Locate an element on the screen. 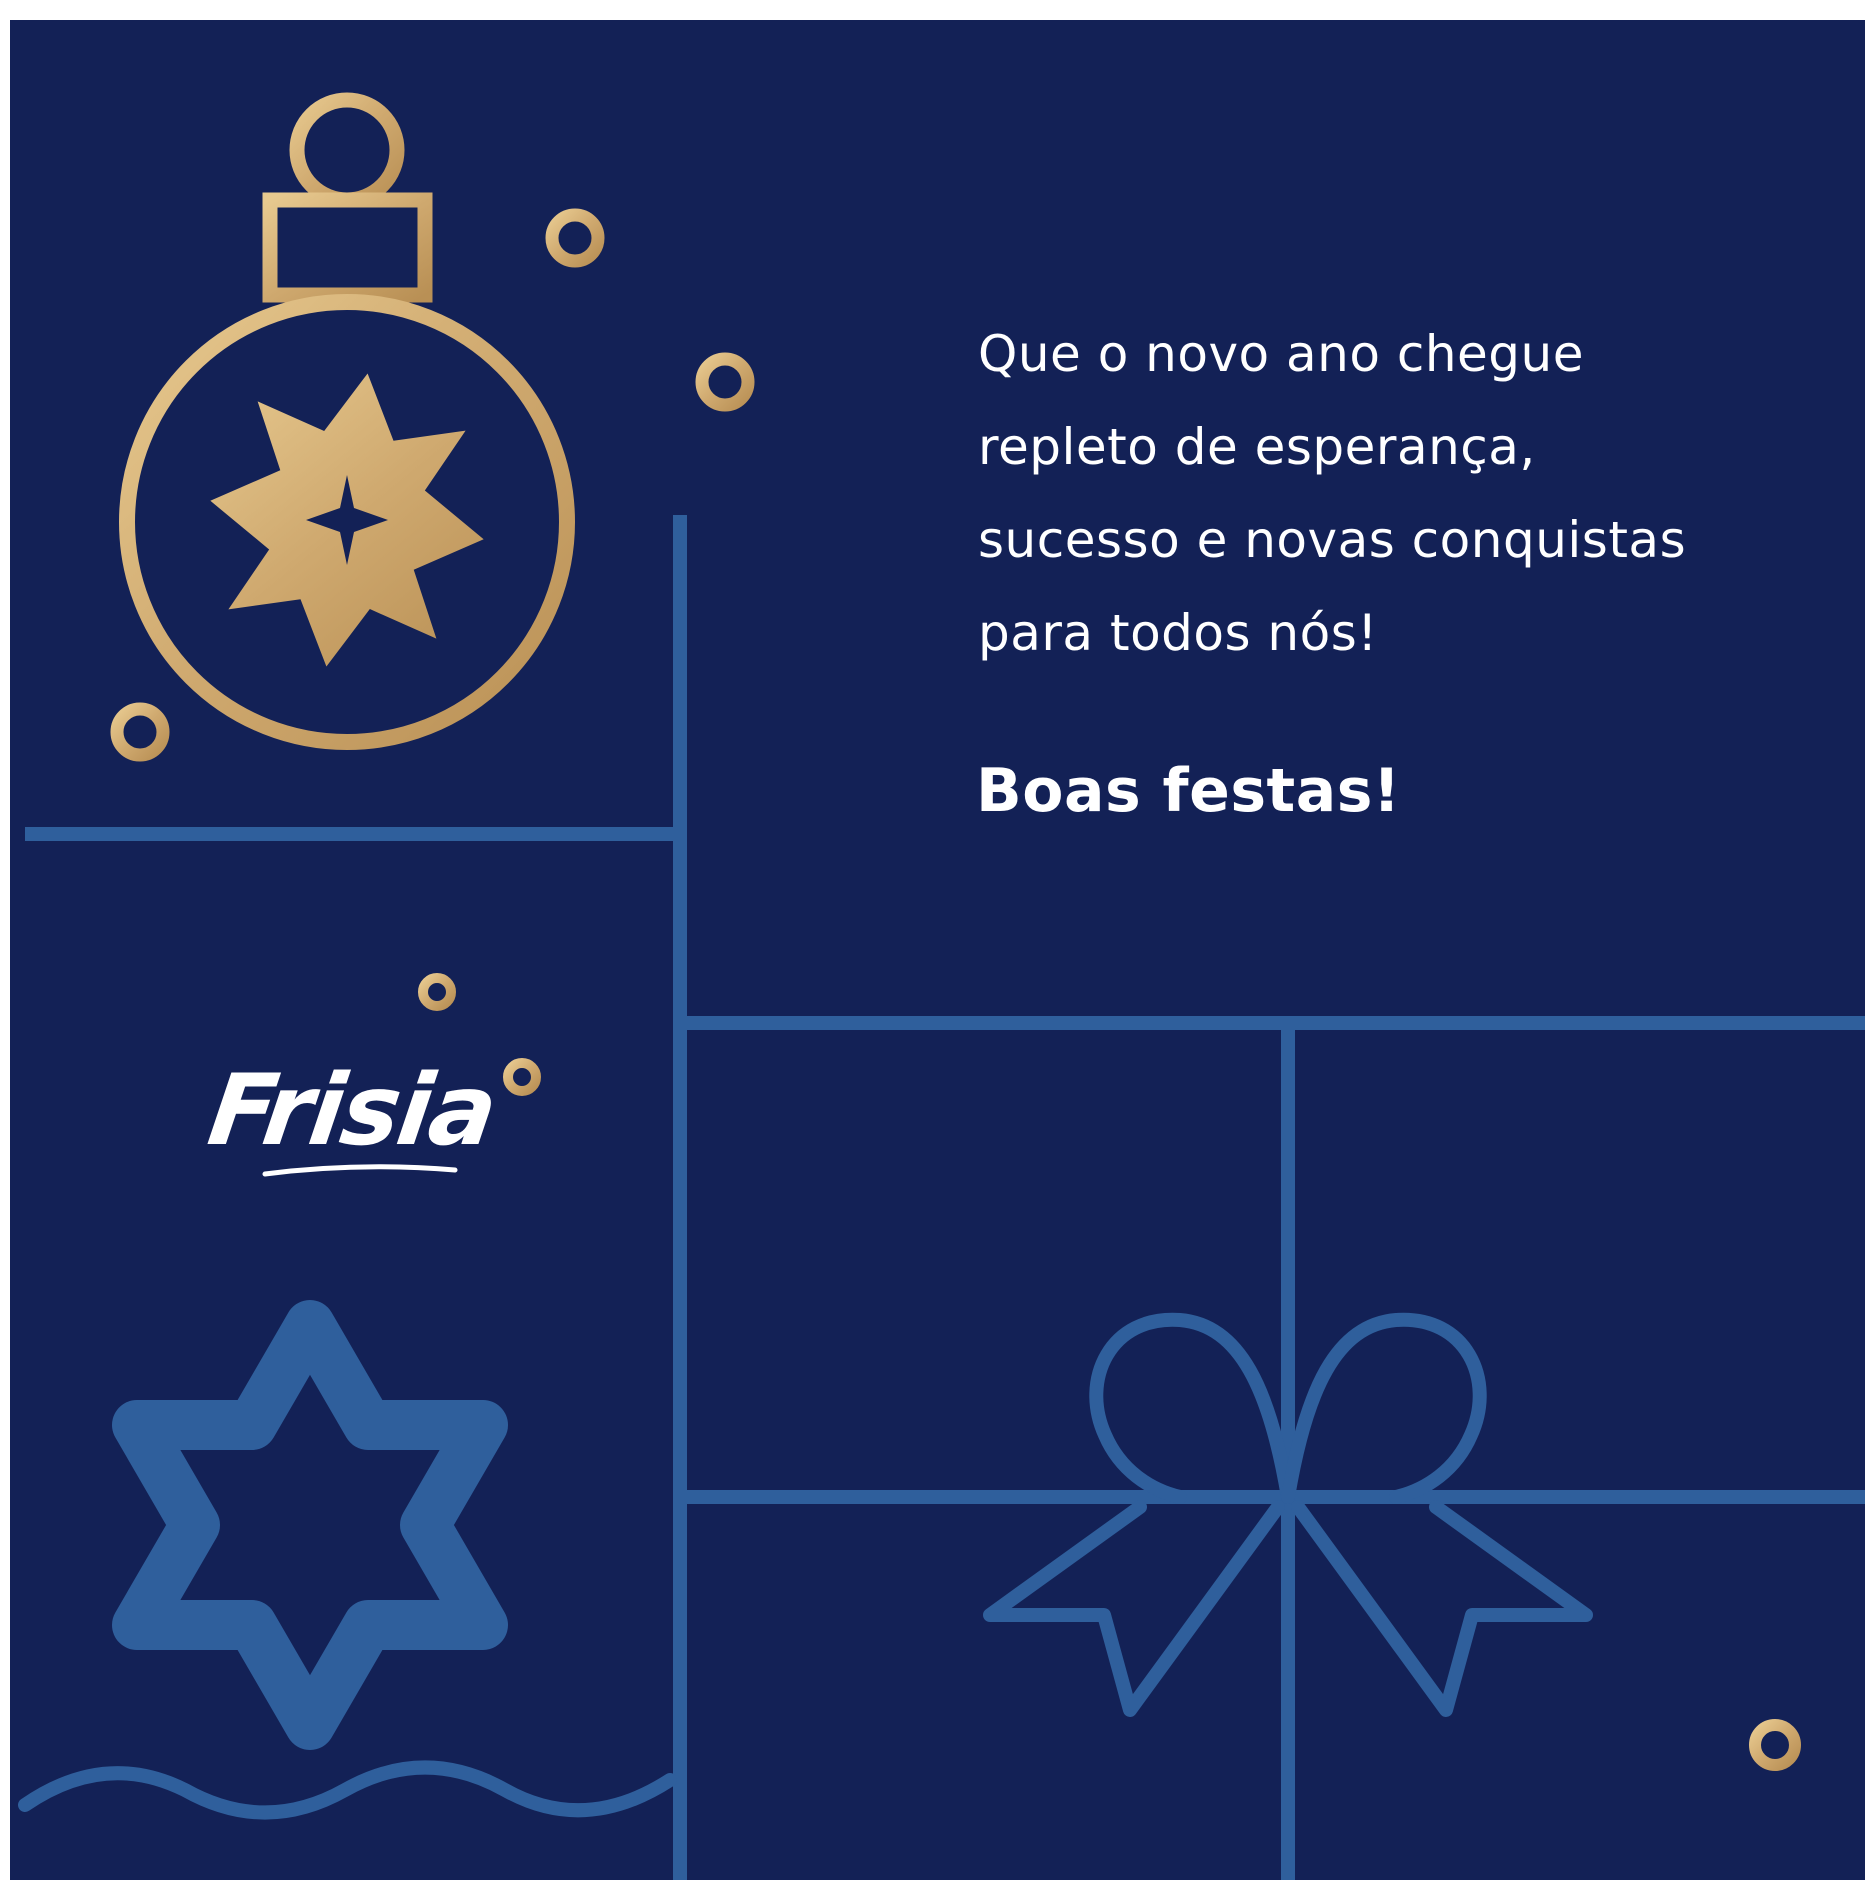  logo-text: Frisia is located at coordinates (352, 1111).